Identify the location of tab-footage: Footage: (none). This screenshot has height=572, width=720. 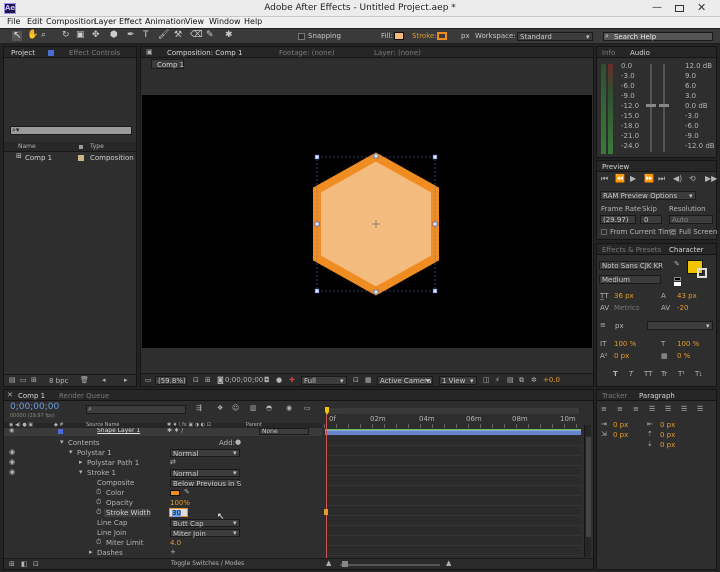
(307, 53).